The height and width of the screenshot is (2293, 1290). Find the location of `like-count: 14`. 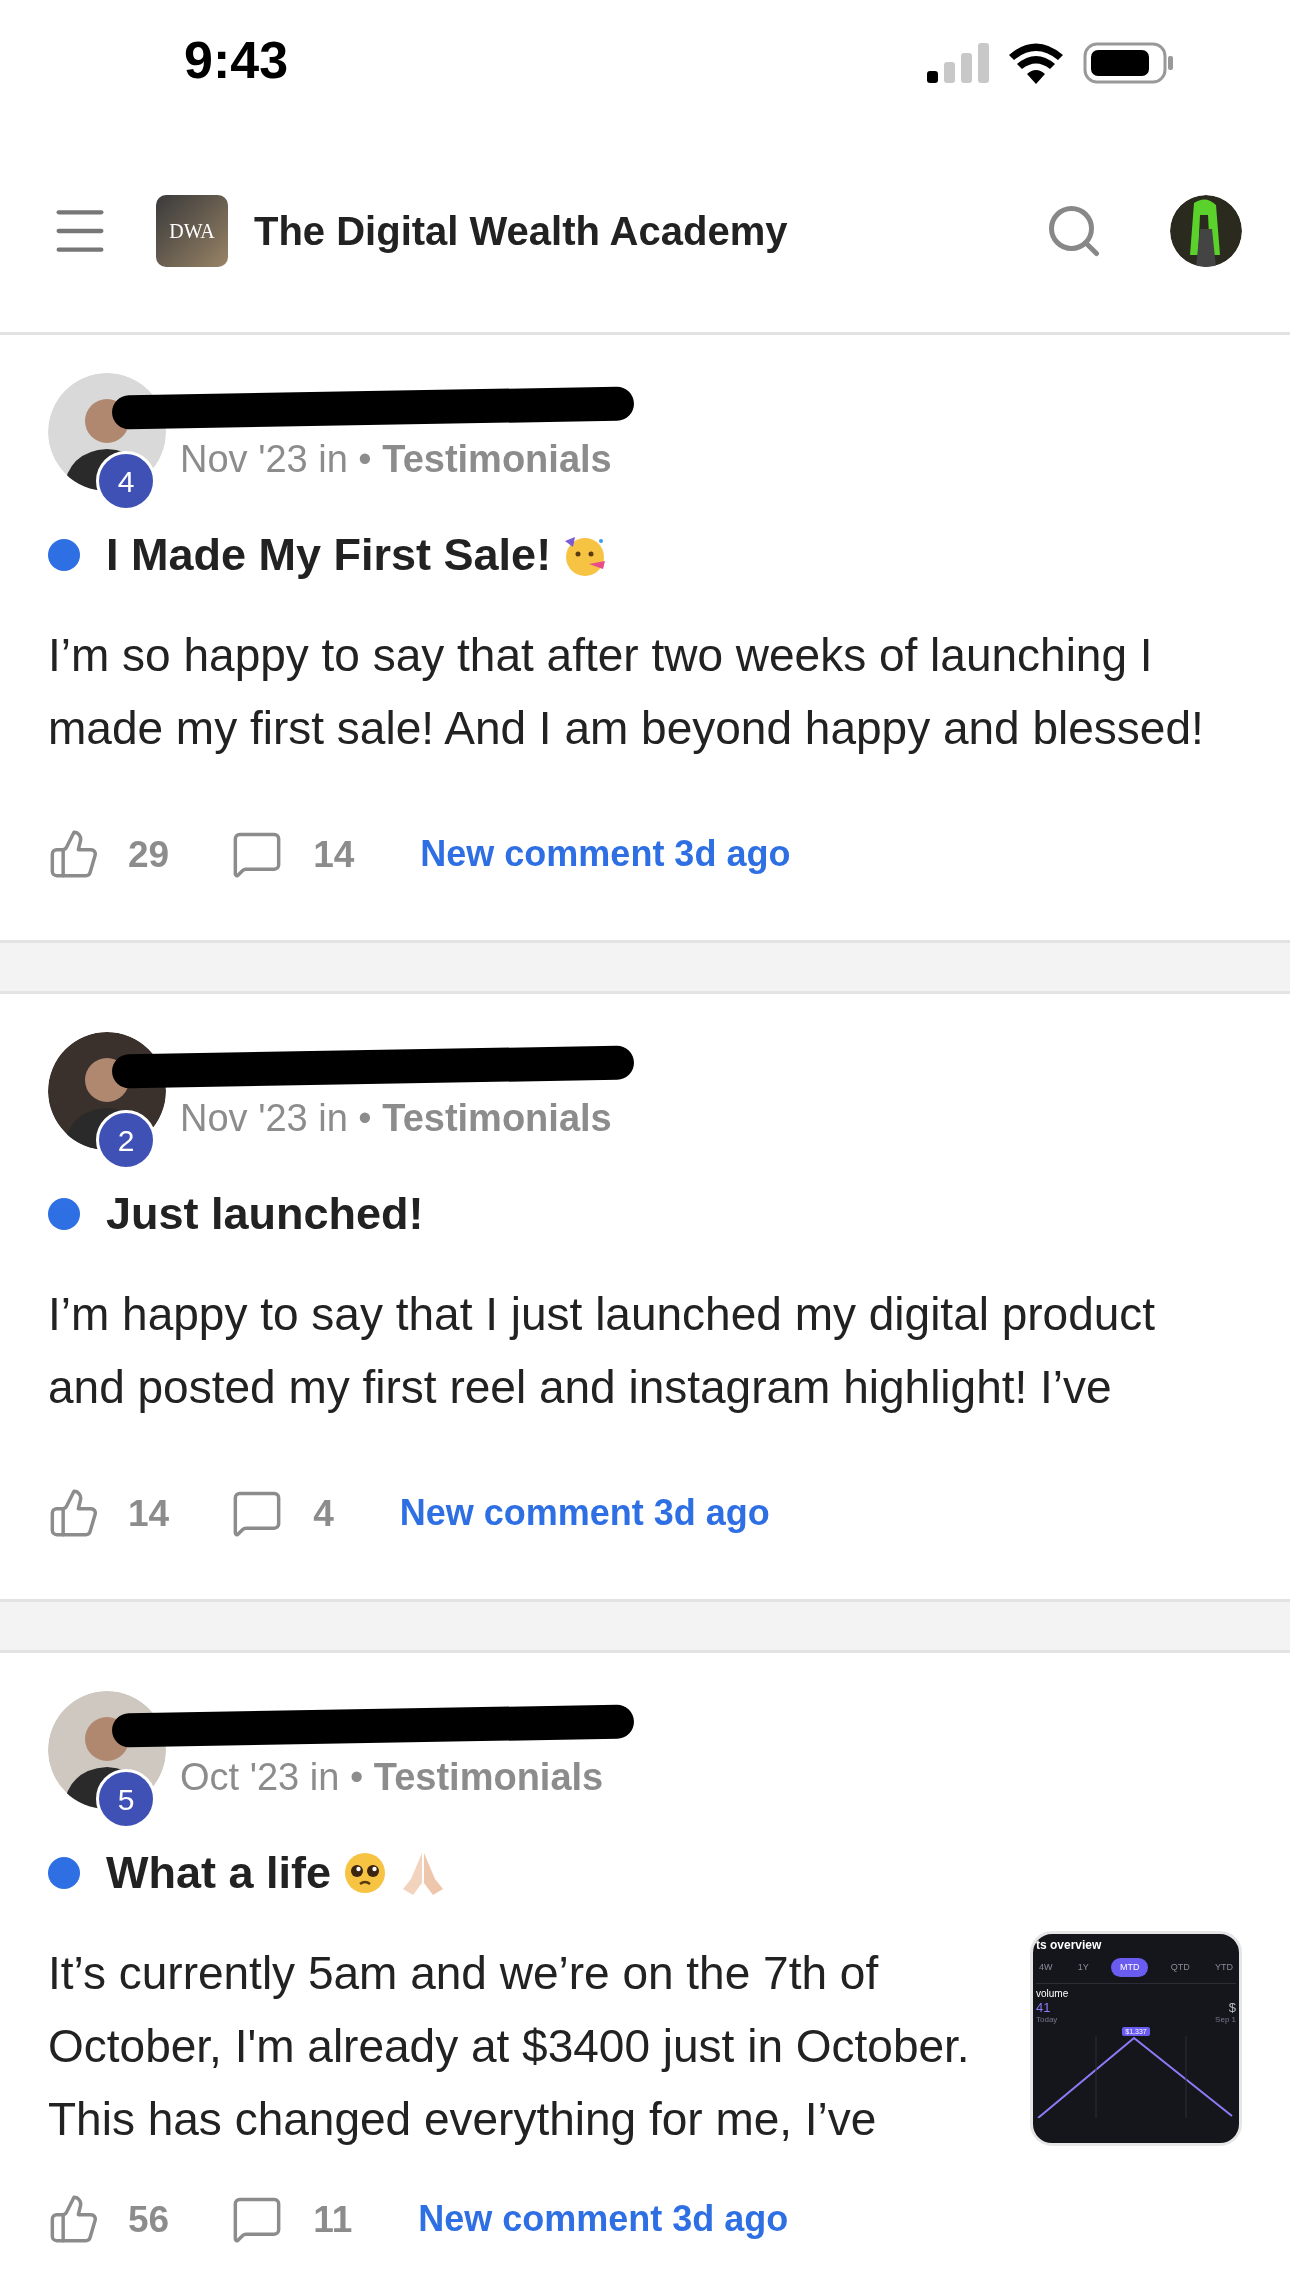

like-count: 14 is located at coordinates (149, 1513).